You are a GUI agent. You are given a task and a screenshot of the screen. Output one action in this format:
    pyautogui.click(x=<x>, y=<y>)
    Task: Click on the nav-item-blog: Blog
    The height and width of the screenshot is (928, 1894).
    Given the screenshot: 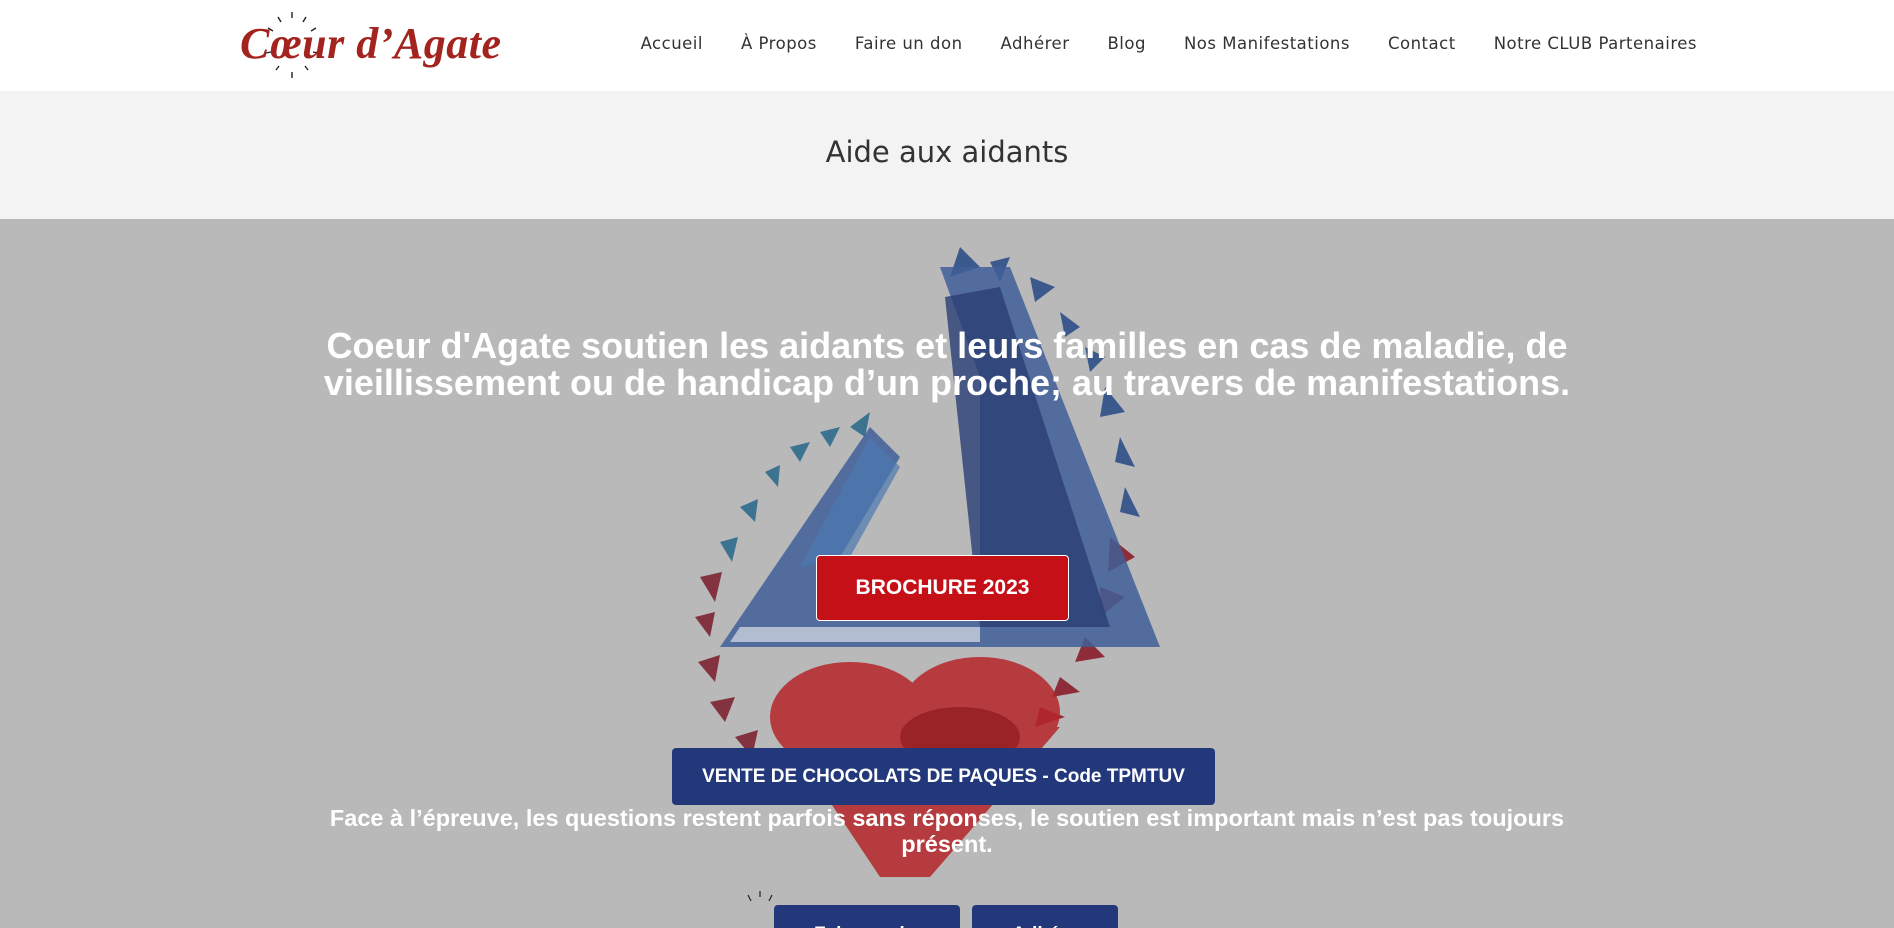 What is the action you would take?
    pyautogui.click(x=1126, y=43)
    